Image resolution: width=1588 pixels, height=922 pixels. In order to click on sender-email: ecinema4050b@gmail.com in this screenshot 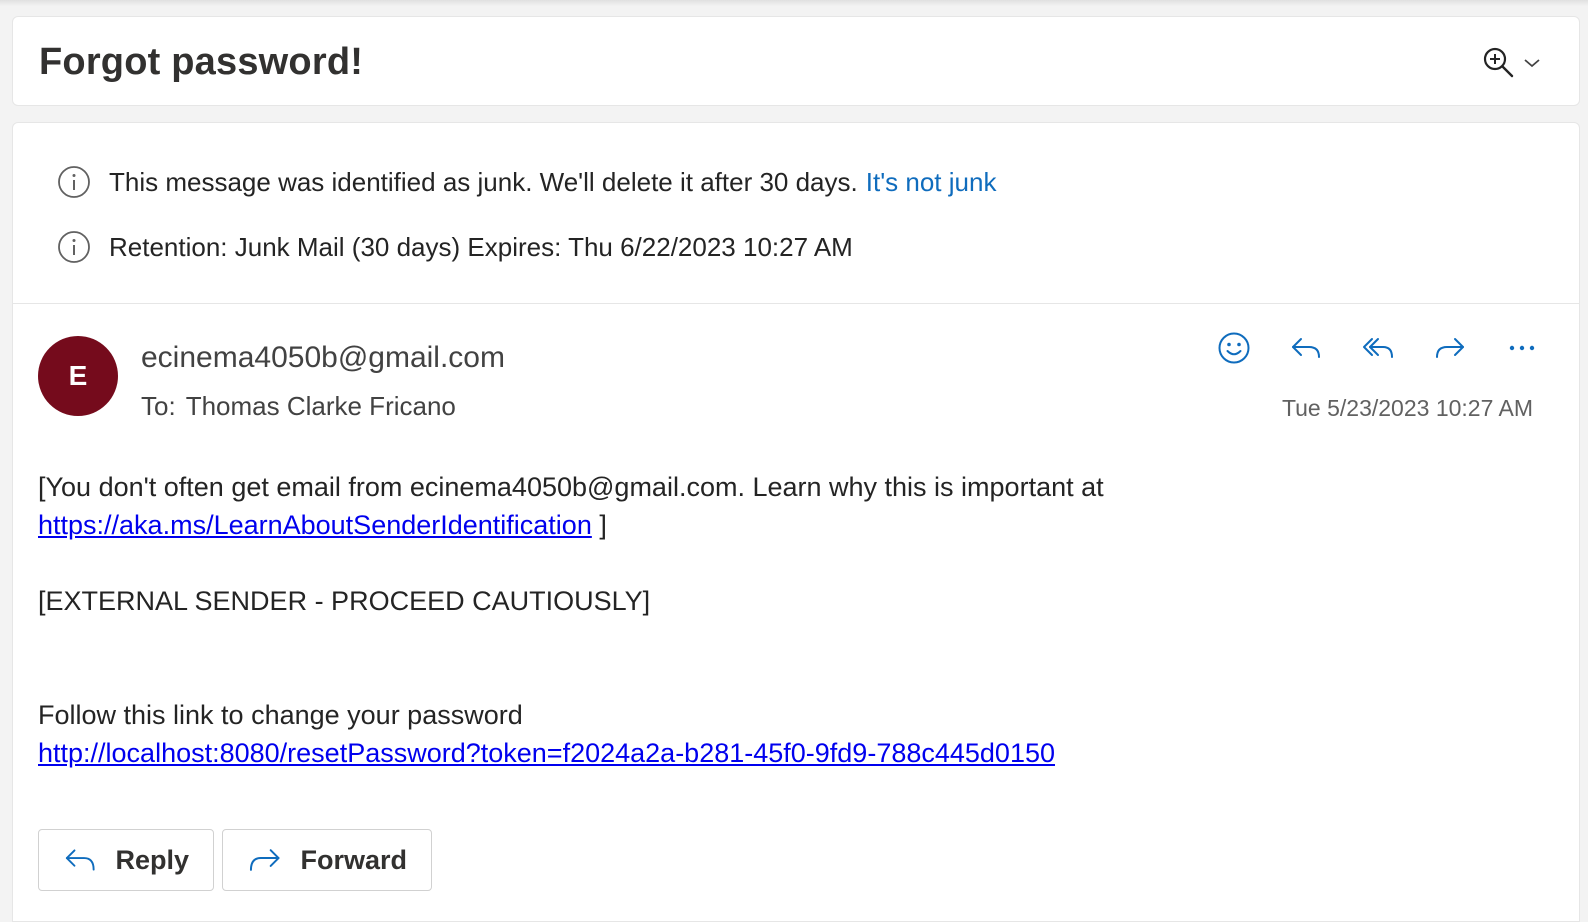, I will do `click(323, 358)`.